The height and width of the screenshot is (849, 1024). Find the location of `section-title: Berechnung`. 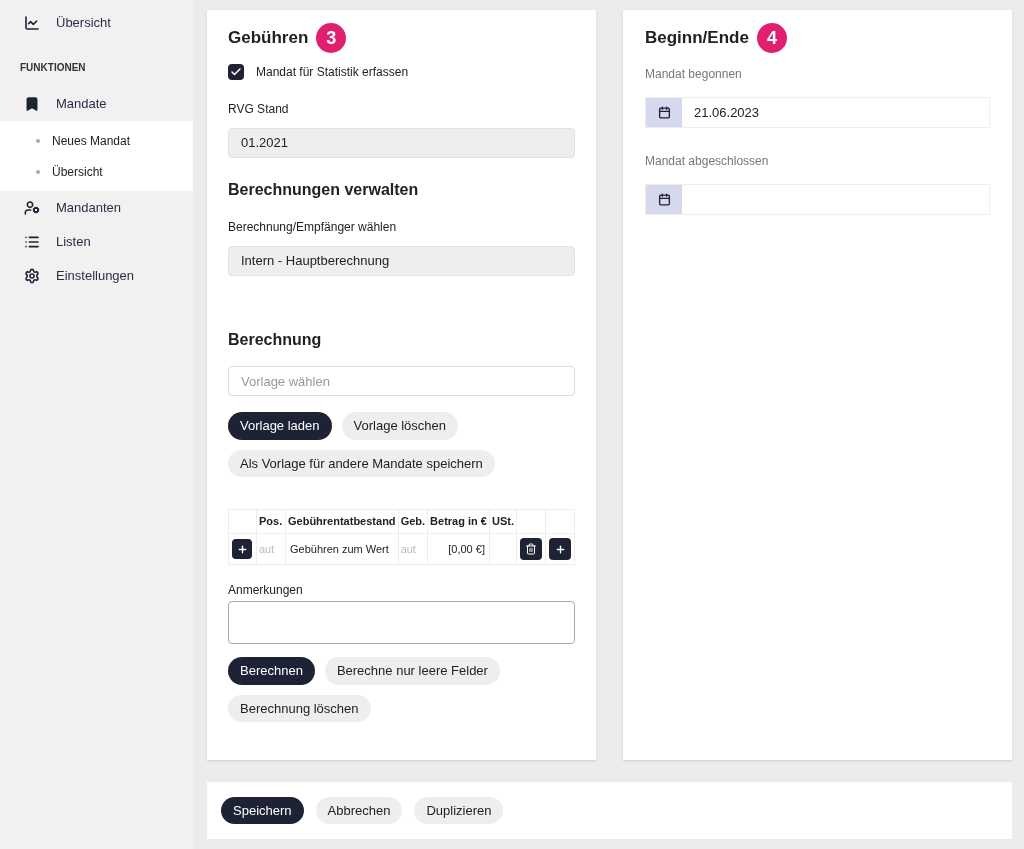

section-title: Berechnung is located at coordinates (275, 340).